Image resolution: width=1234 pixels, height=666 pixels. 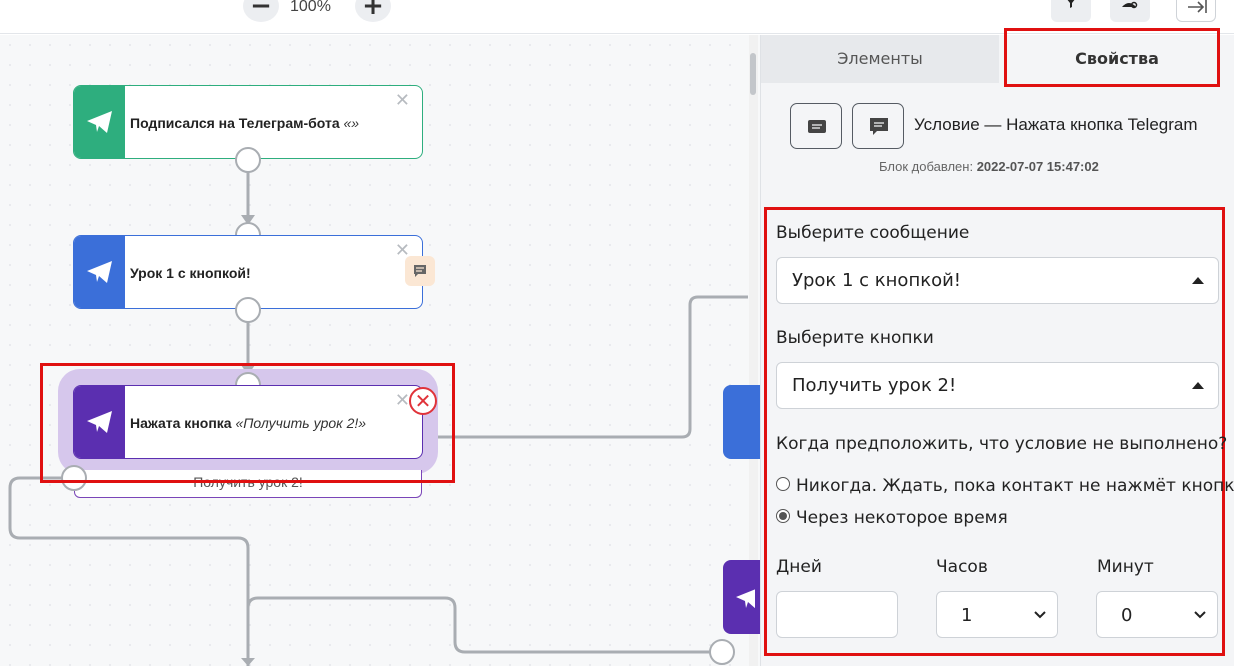 What do you see at coordinates (997, 385) in the screenshot?
I see `buttons-select: Получить урок 2!` at bounding box center [997, 385].